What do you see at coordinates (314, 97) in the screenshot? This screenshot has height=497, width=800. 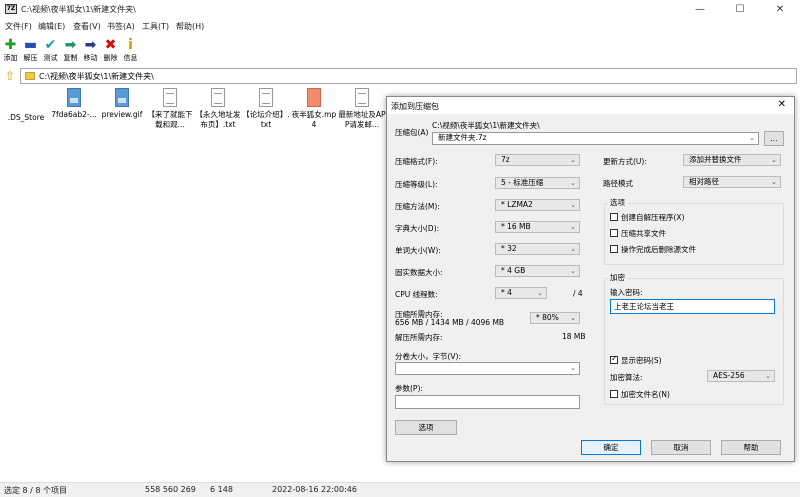 I see `video-file-icon` at bounding box center [314, 97].